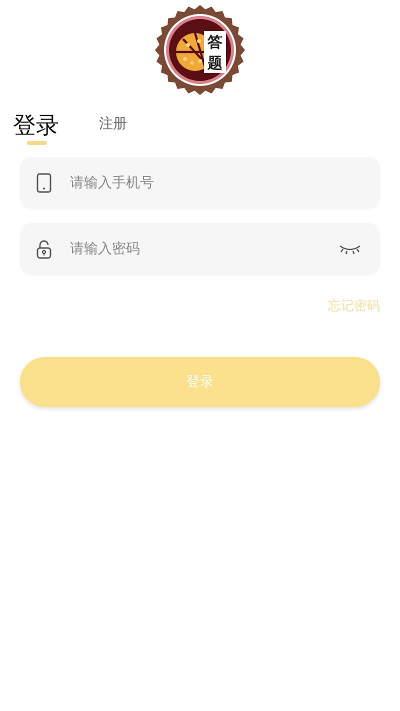 This screenshot has width=400, height=711. I want to click on eye-closed-icon, so click(350, 248).